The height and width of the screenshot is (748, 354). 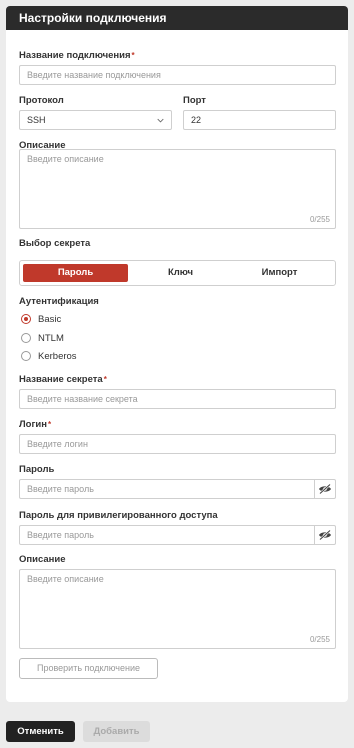 What do you see at coordinates (177, 609) in the screenshot?
I see `description2-textarea: Введите описание 0/255` at bounding box center [177, 609].